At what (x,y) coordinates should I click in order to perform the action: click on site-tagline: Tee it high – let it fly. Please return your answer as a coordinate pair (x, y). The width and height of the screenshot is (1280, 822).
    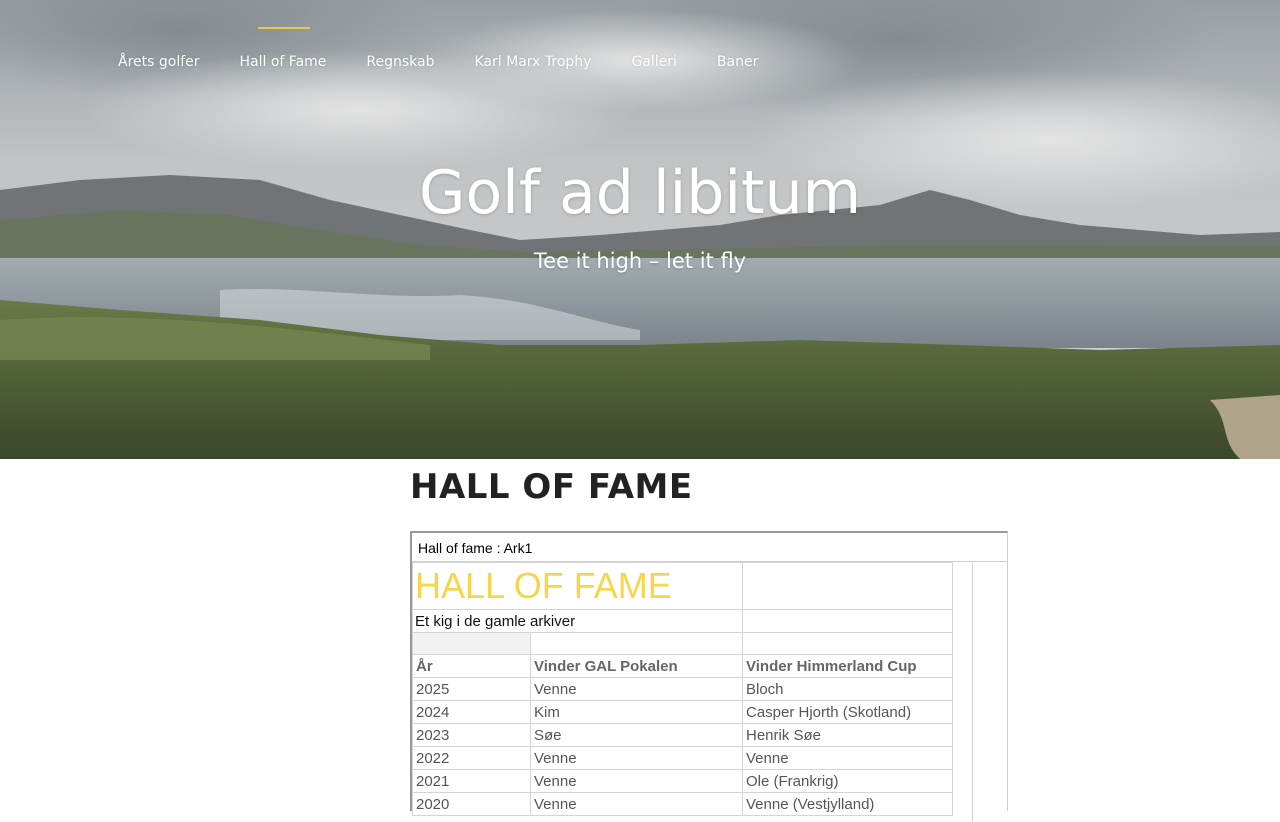
    Looking at the image, I should click on (640, 261).